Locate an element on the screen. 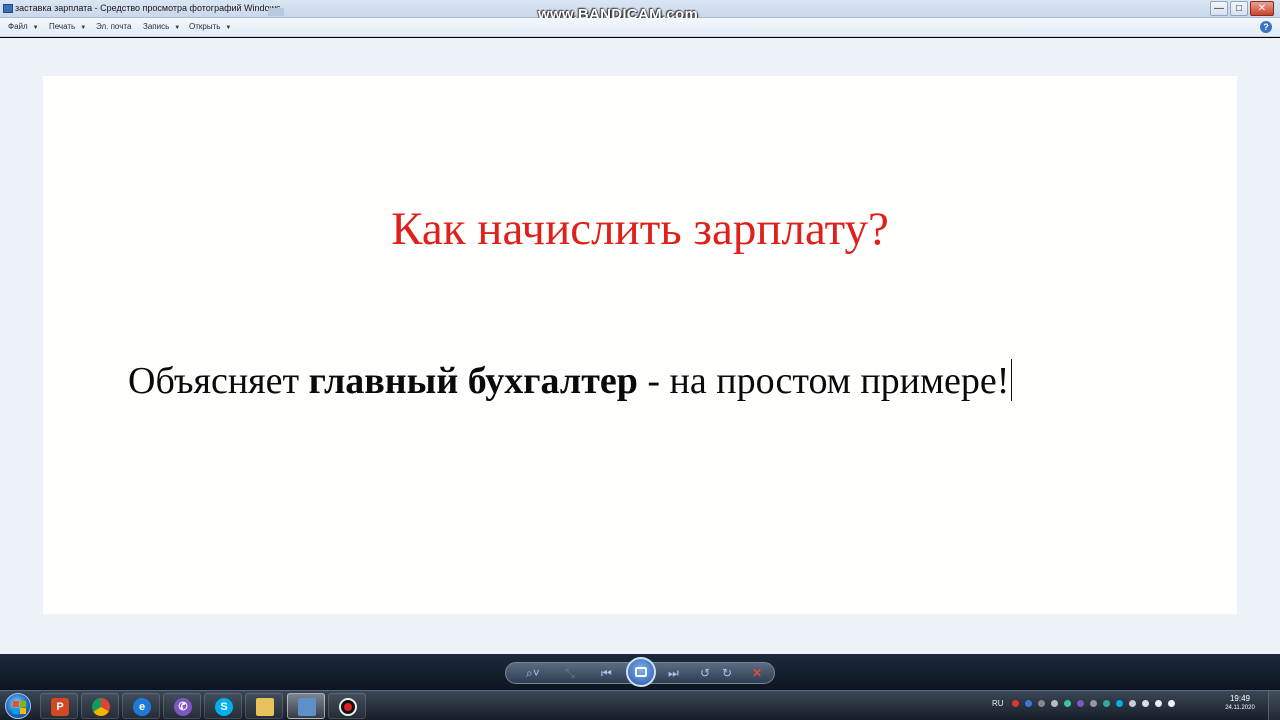  subtitle-start: Объясняет is located at coordinates (218, 381).